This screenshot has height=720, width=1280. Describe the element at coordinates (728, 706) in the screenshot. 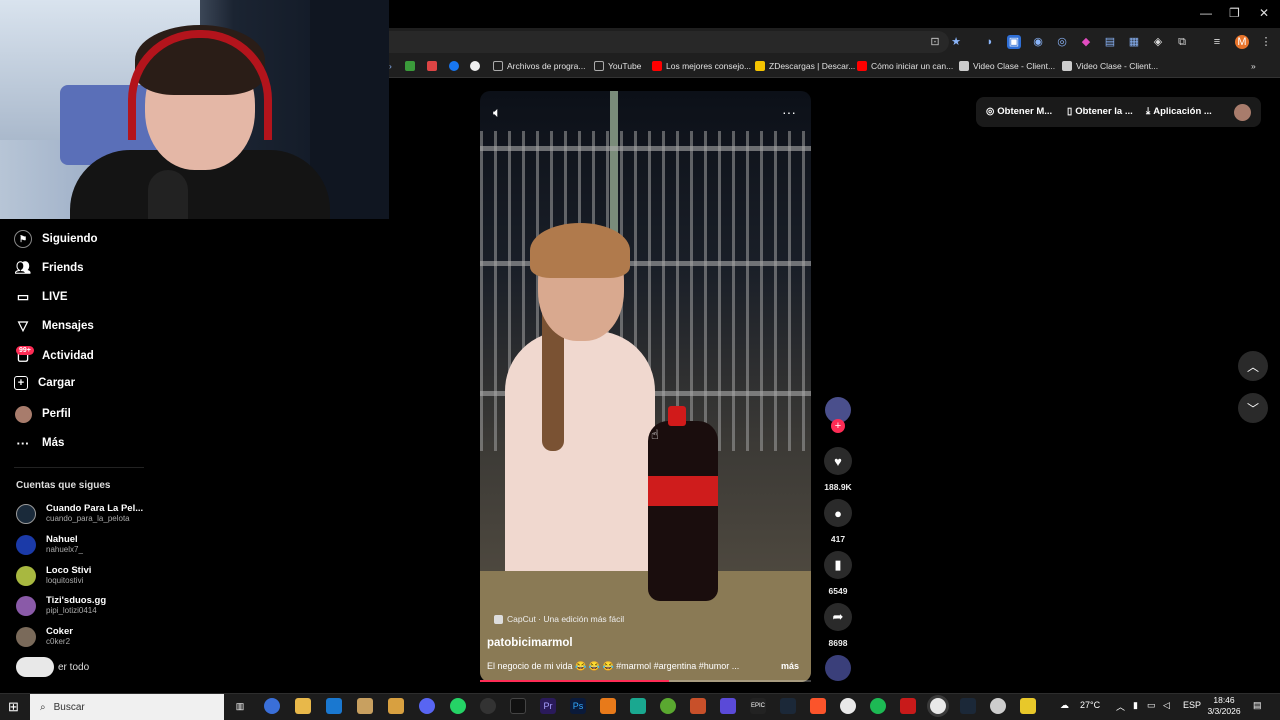

I see `game-controller-icon` at that location.